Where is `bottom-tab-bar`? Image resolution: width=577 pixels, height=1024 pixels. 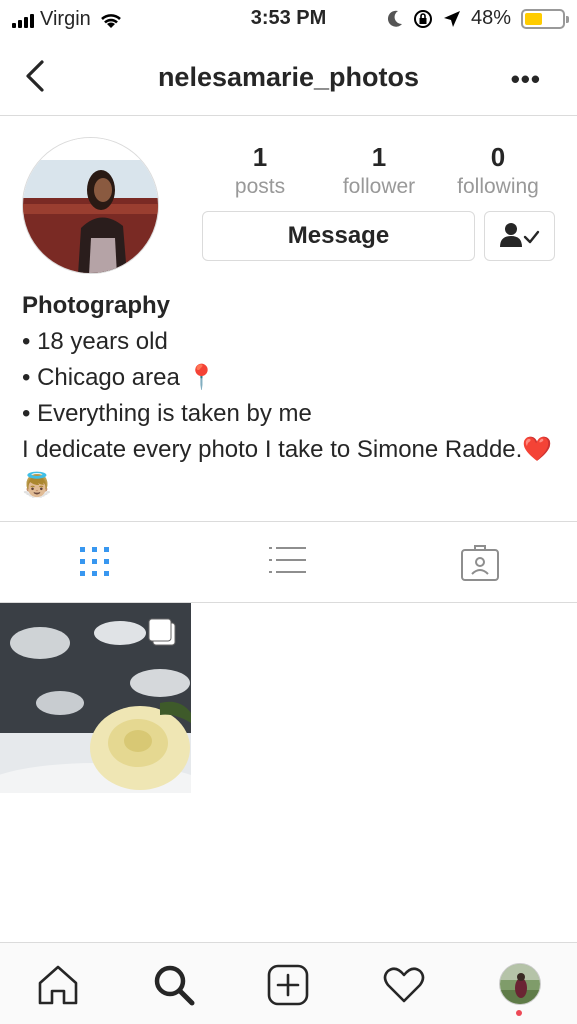 bottom-tab-bar is located at coordinates (288, 983).